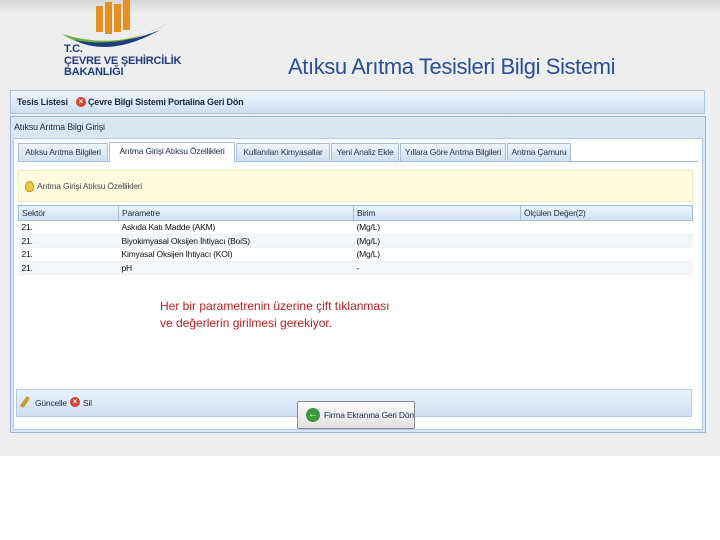 This screenshot has height=540, width=720. I want to click on facility-list-link: Tesis Listesi, so click(42, 102).